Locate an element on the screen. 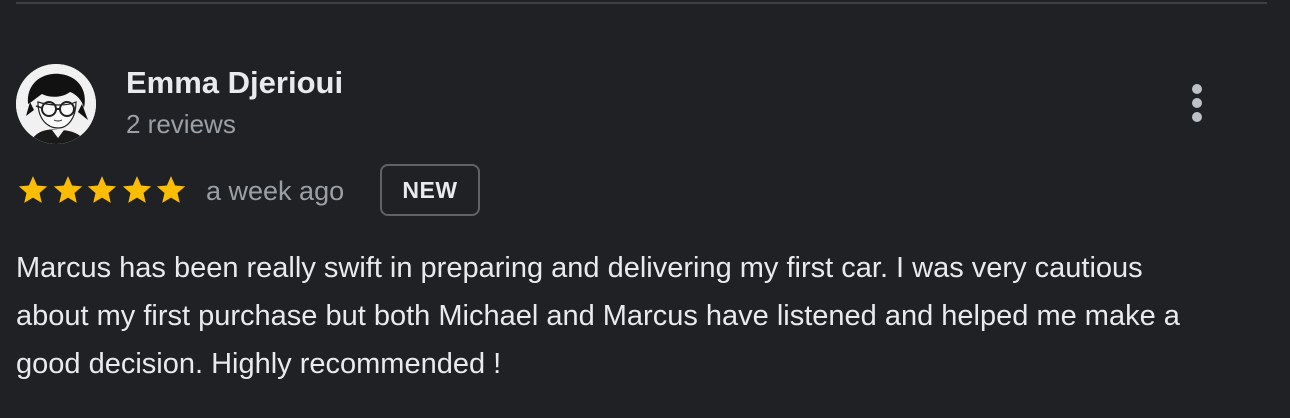 The width and height of the screenshot is (1290, 418). review-time: a week ago is located at coordinates (275, 191).